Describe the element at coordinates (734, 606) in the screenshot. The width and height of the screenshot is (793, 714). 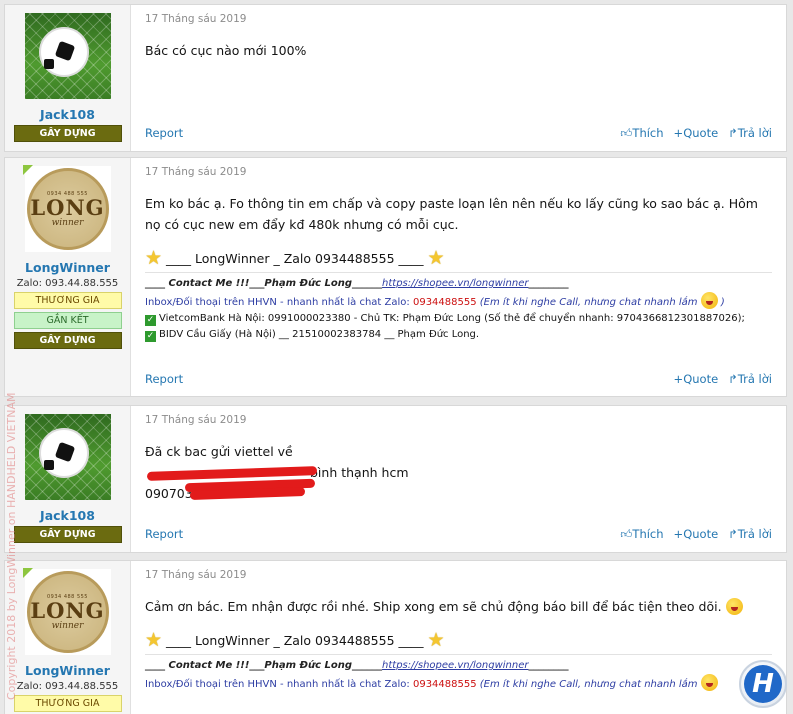
I see `smile-emoji-icon` at that location.